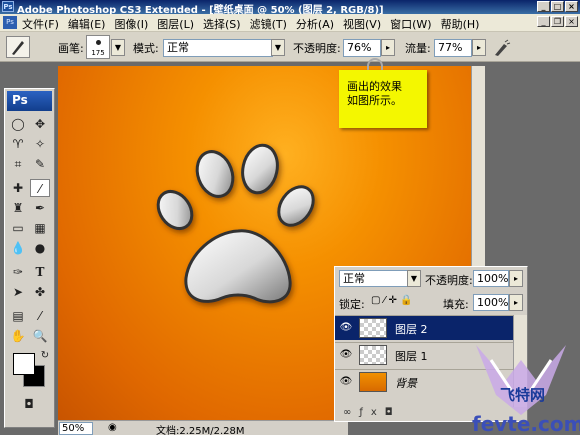 The height and width of the screenshot is (435, 580). I want to click on pen-tool-icon: ✑, so click(18, 272).